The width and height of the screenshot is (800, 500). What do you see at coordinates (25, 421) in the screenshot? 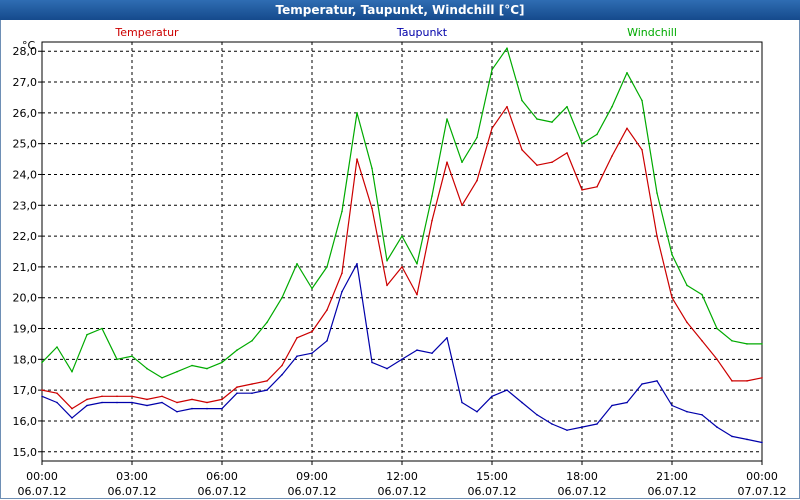
I see `y-tick-label: 16,0` at bounding box center [25, 421].